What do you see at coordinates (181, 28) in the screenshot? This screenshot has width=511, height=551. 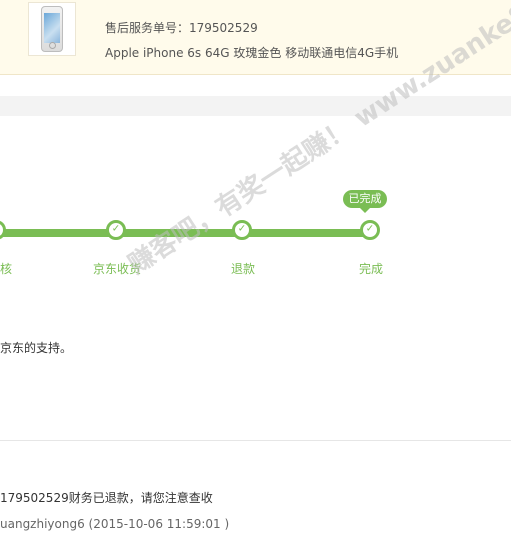 I see `service-number: 售后服务单号：179502529` at bounding box center [181, 28].